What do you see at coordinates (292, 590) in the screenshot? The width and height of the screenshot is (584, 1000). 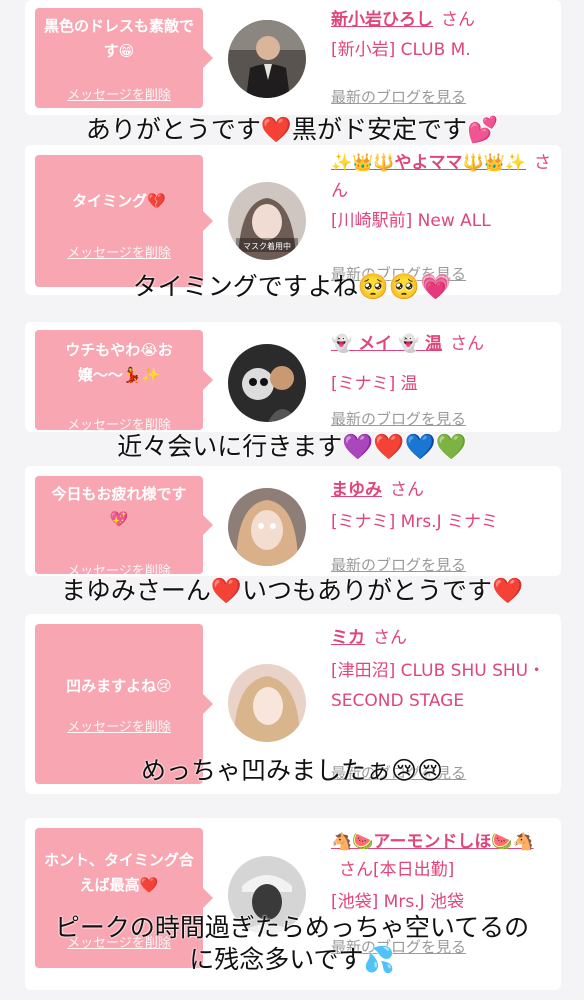 I see `handwritten-caption: まゆみさーん❤️いつもありがとうです❤️` at bounding box center [292, 590].